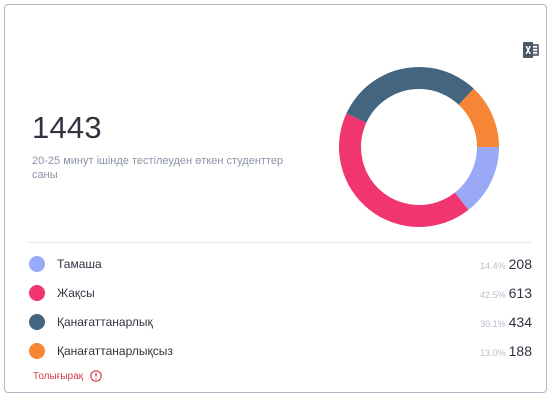  What do you see at coordinates (520, 292) in the screenshot?
I see `legend-count-good: 613` at bounding box center [520, 292].